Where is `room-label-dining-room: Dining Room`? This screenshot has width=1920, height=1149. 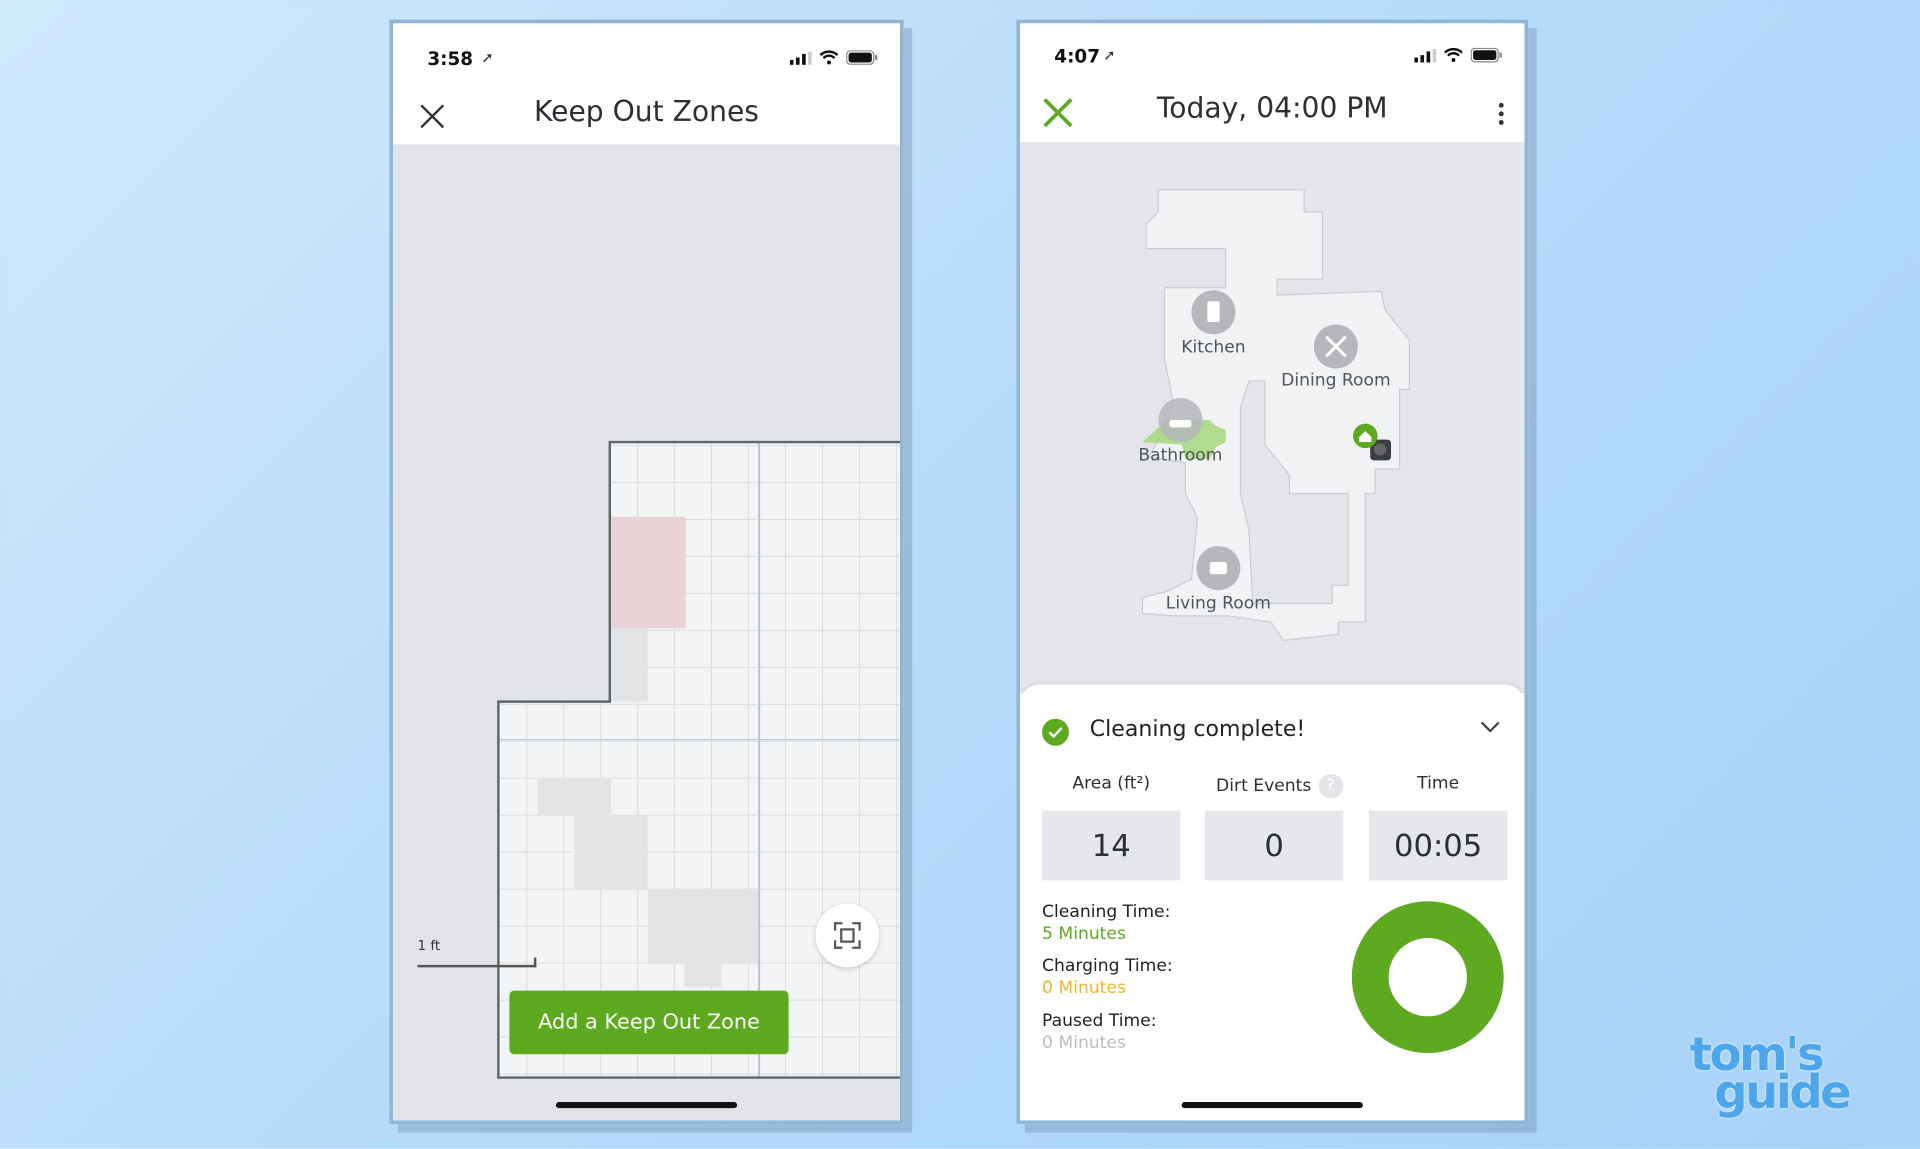 room-label-dining-room: Dining Room is located at coordinates (1336, 381).